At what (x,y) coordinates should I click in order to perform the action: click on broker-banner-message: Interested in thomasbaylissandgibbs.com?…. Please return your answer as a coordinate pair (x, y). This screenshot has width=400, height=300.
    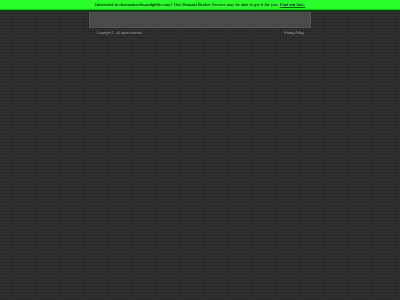
    Looking at the image, I should click on (187, 4).